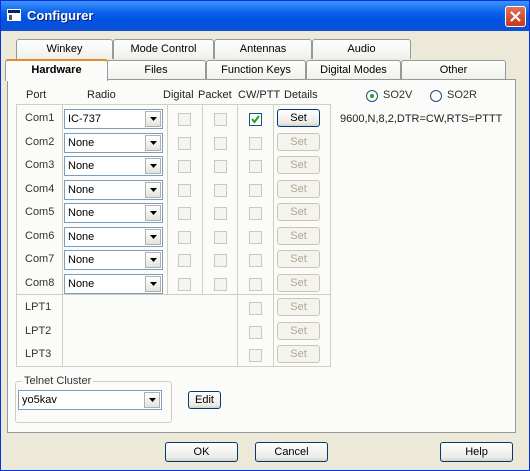 The image size is (530, 471). Describe the element at coordinates (113, 119) in the screenshot. I see `radio-select: IC-737` at that location.